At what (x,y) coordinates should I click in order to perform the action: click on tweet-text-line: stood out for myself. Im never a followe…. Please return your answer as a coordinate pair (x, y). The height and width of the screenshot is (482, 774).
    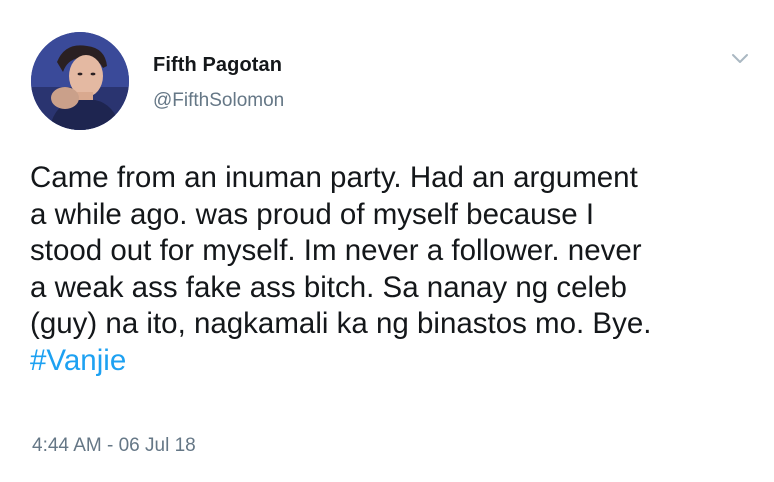
    Looking at the image, I should click on (336, 250).